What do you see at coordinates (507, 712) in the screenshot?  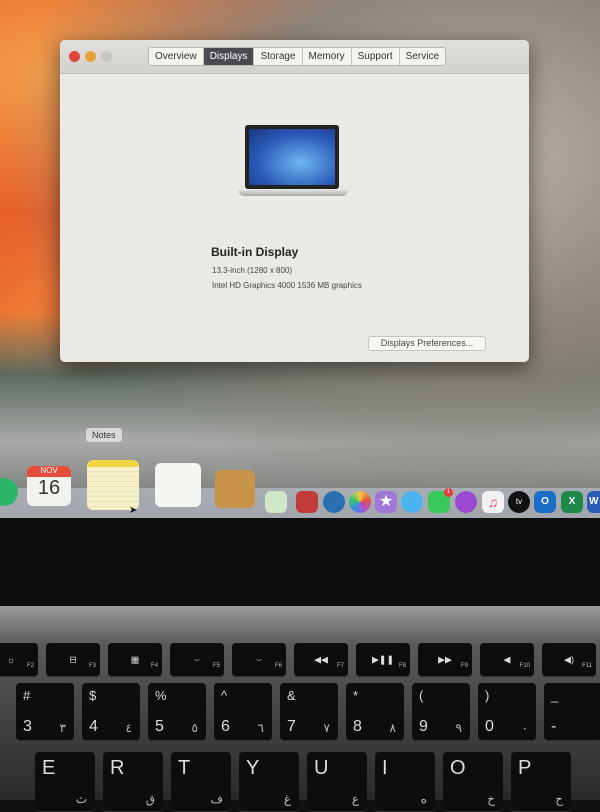 I see `key-0: ) 0 ٠` at bounding box center [507, 712].